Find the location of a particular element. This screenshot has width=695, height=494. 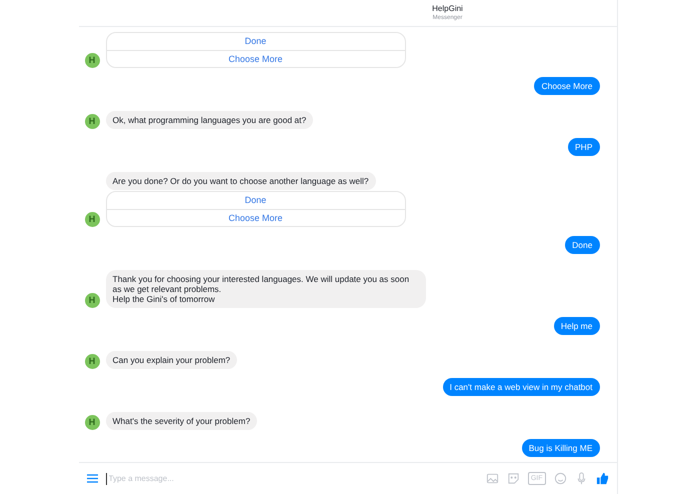

message-bubble: Done is located at coordinates (582, 245).